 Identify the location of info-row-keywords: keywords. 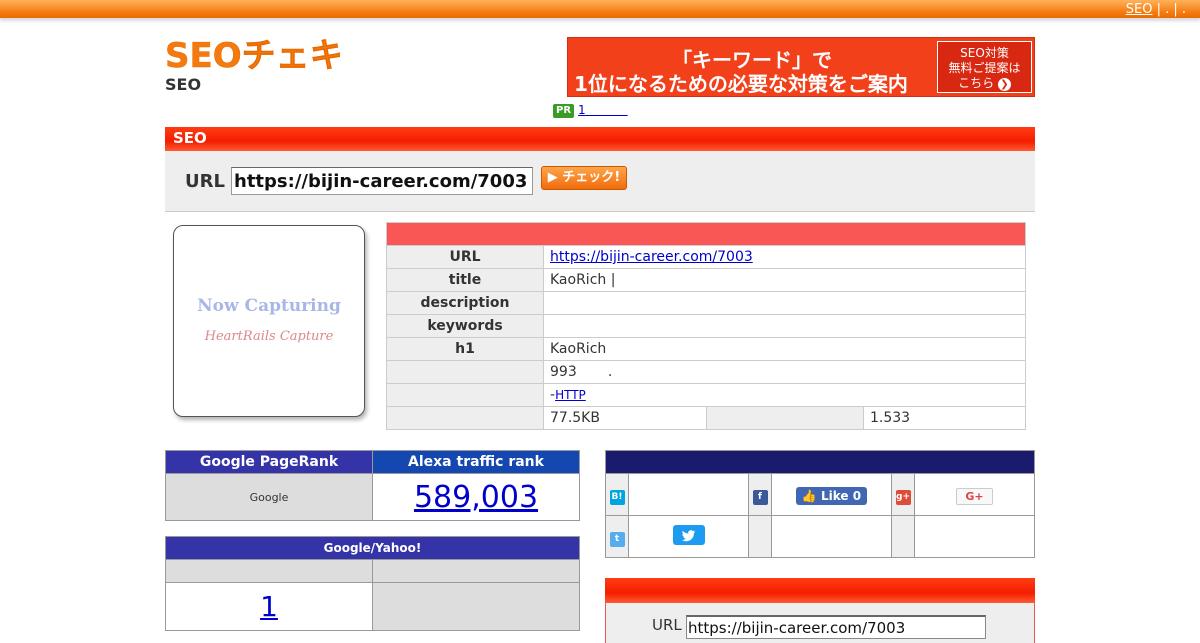
(706, 326).